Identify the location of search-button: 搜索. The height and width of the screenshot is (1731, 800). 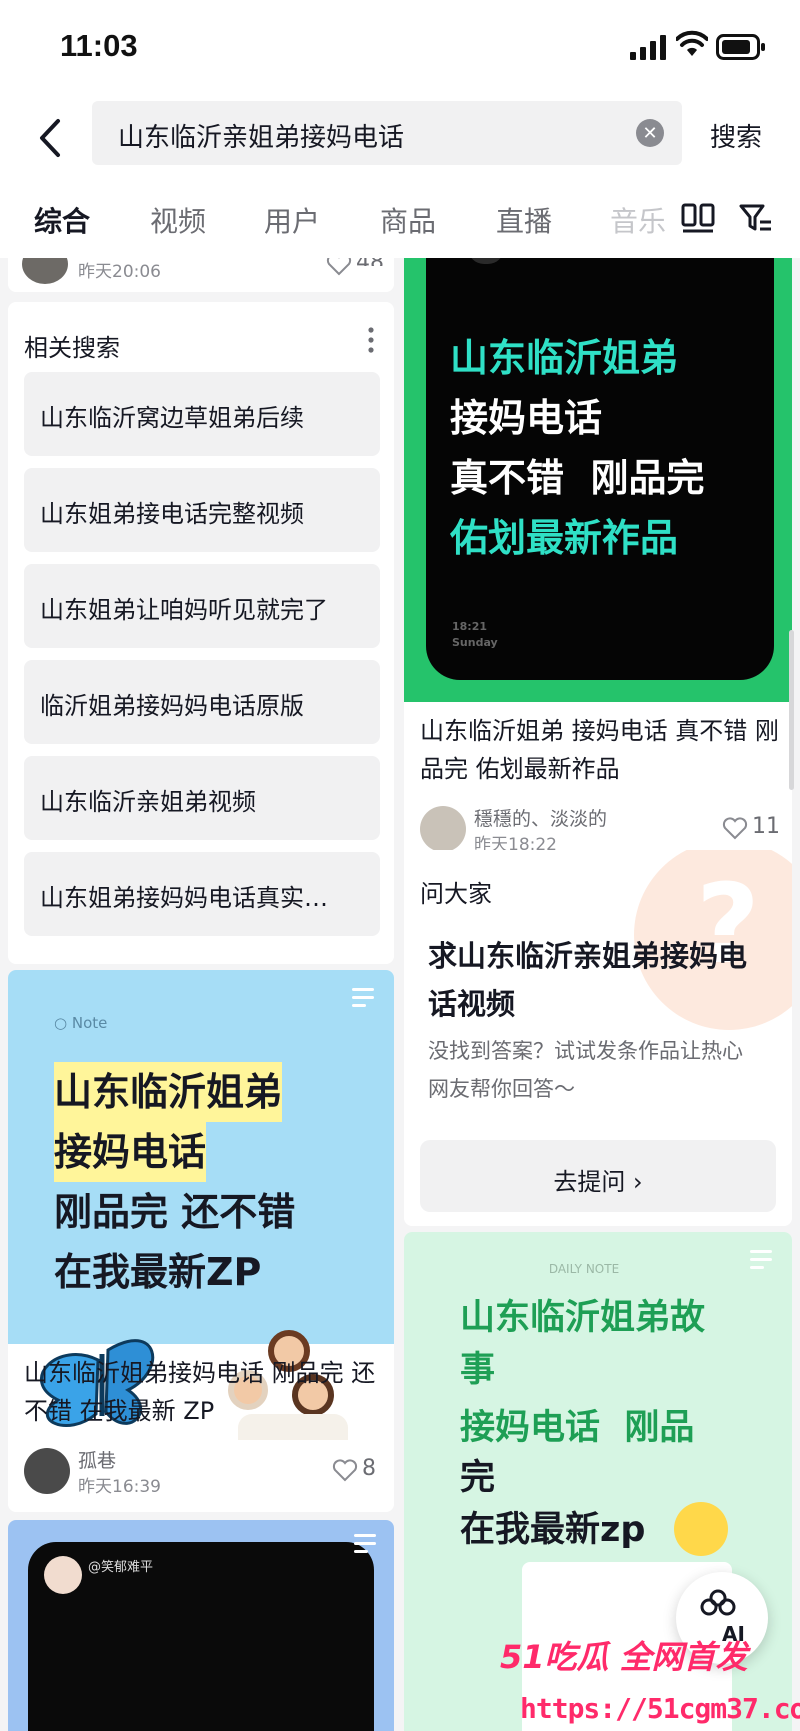
(736, 135).